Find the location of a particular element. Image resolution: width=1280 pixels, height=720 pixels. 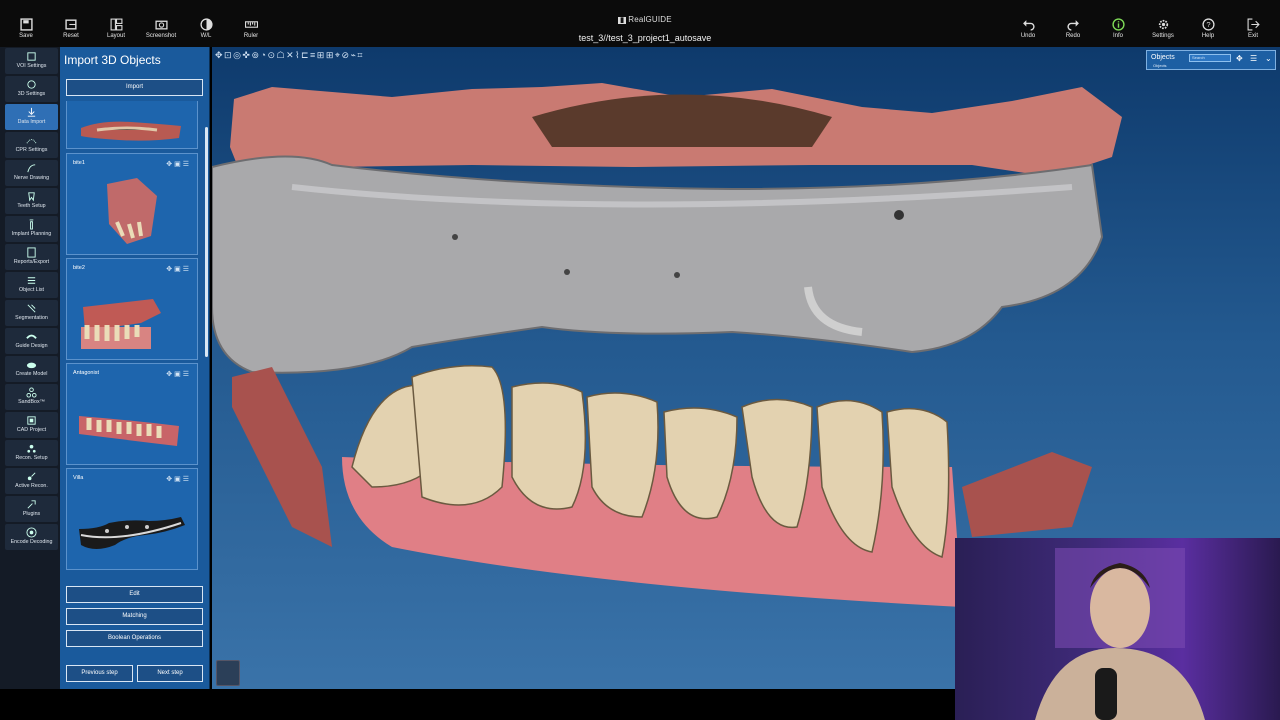

sandbox-icon is located at coordinates (31, 392).